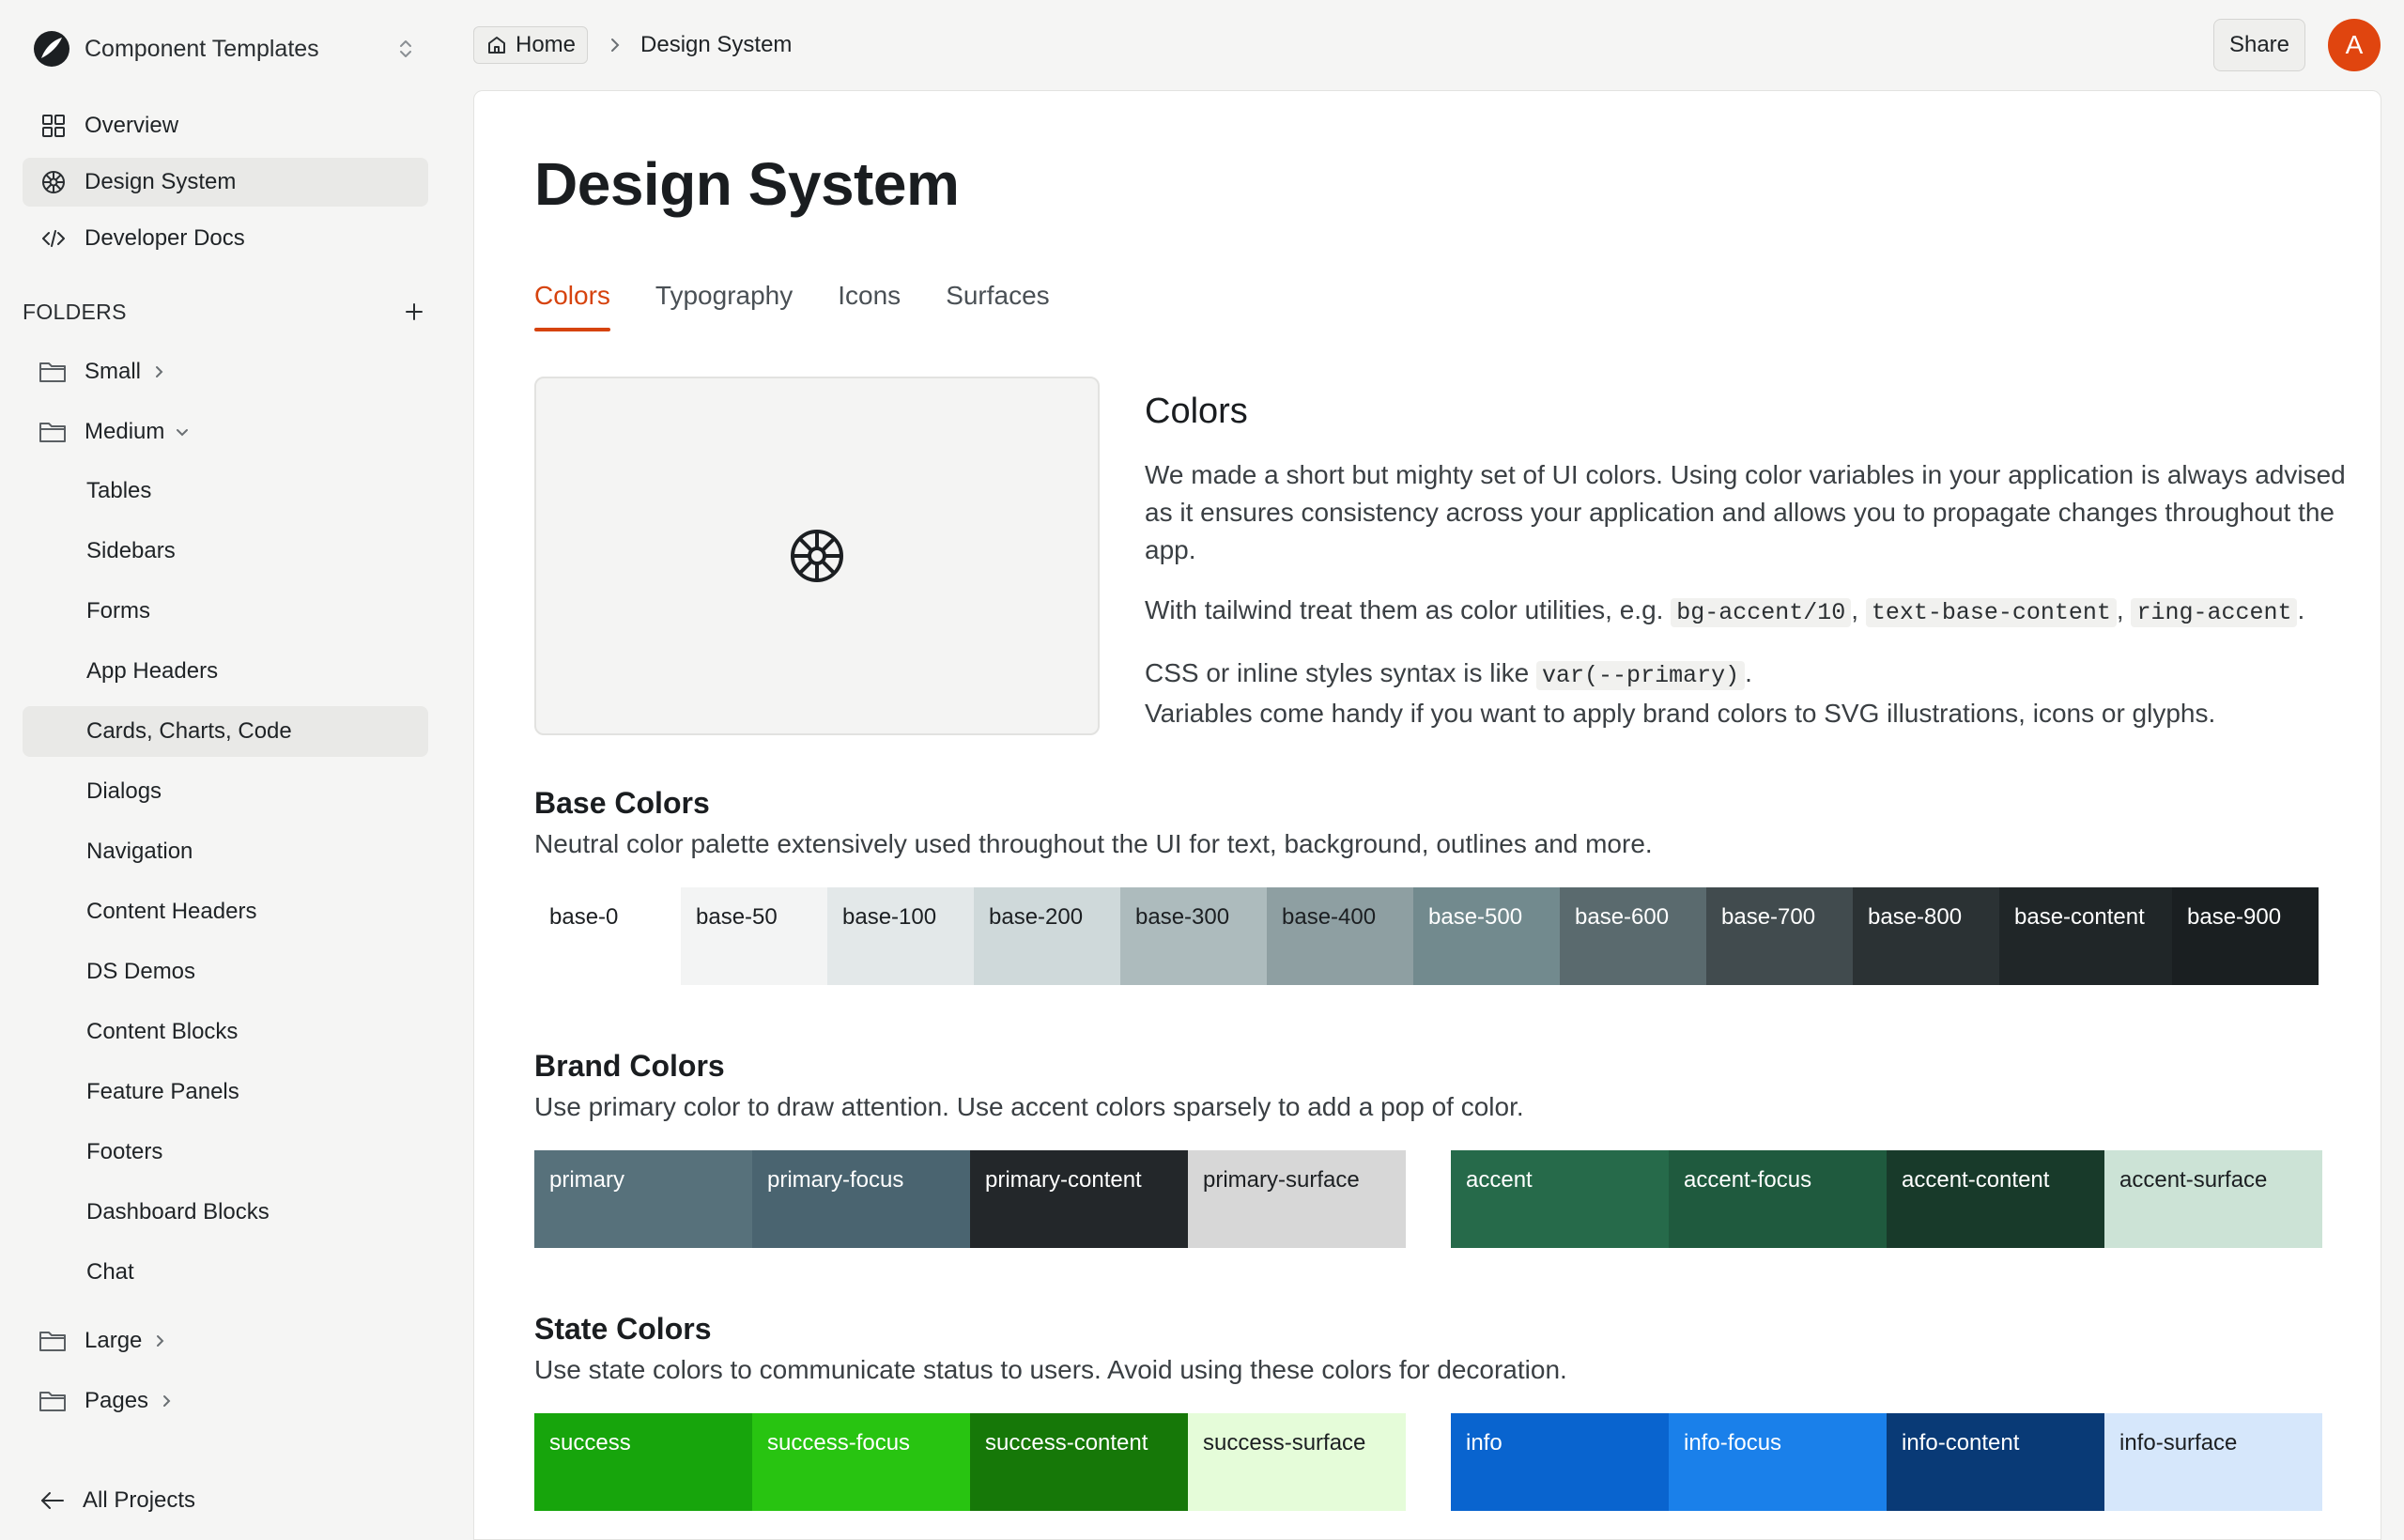  I want to click on swatch-label: success-focus, so click(839, 1442).